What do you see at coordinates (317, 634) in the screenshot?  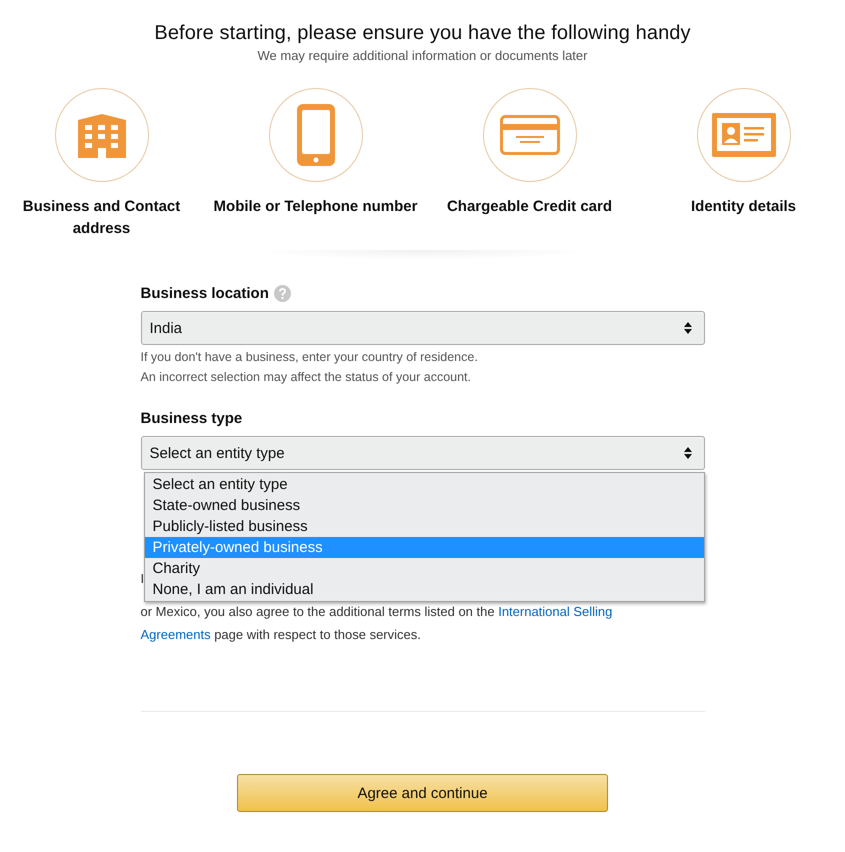 I see `terms-text: page with respect to those services.` at bounding box center [317, 634].